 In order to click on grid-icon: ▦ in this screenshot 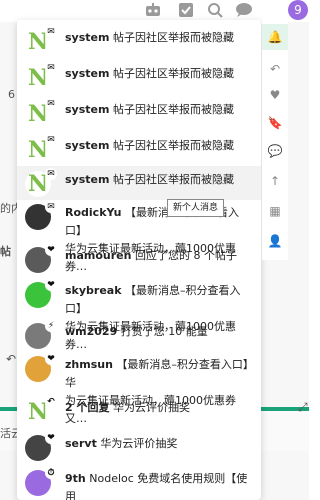, I will do `click(275, 211)`.